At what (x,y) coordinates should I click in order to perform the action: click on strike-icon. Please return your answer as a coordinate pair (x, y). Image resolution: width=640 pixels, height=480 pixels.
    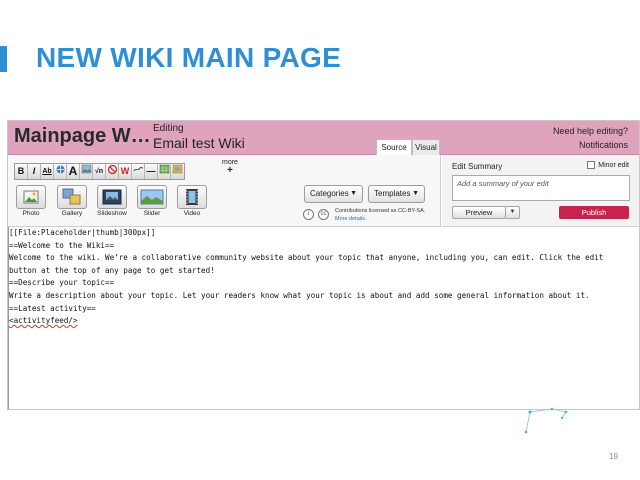
    Looking at the image, I should click on (138, 171).